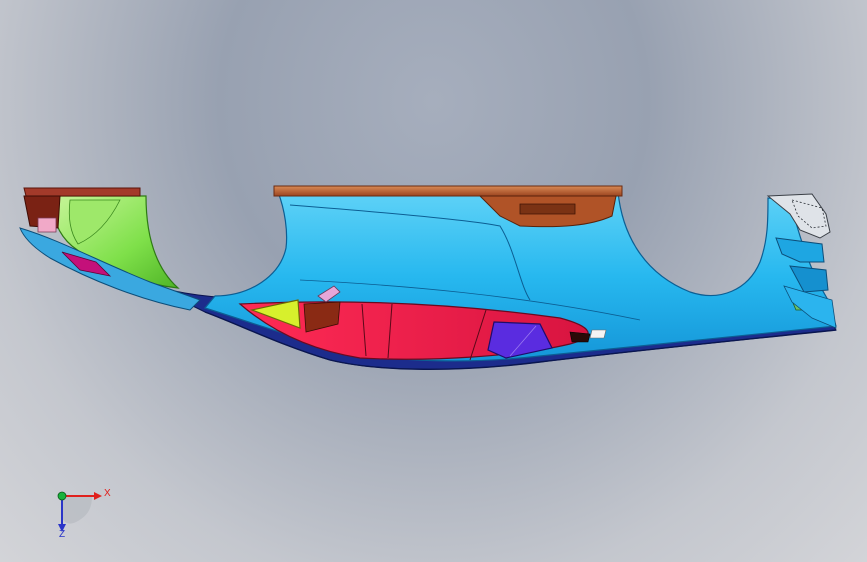  What do you see at coordinates (580, 337) in the screenshot?
I see `dark-tab` at bounding box center [580, 337].